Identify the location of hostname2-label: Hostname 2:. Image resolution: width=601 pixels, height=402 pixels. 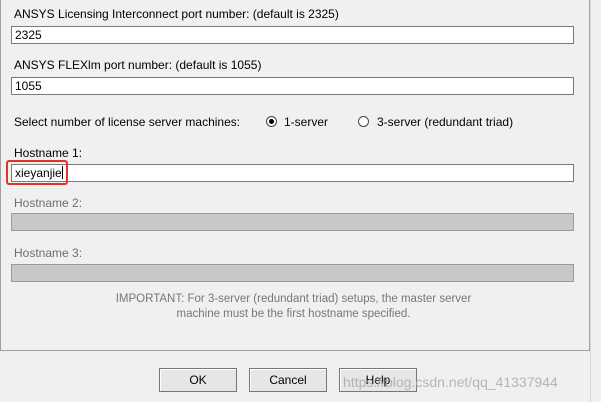
(48, 203).